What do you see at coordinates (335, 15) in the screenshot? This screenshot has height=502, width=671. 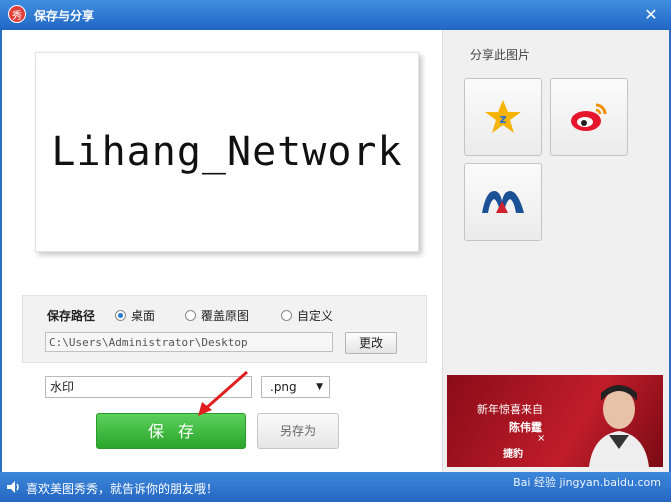 I see `title-bar: 秀 保存与分享 ✕` at bounding box center [335, 15].